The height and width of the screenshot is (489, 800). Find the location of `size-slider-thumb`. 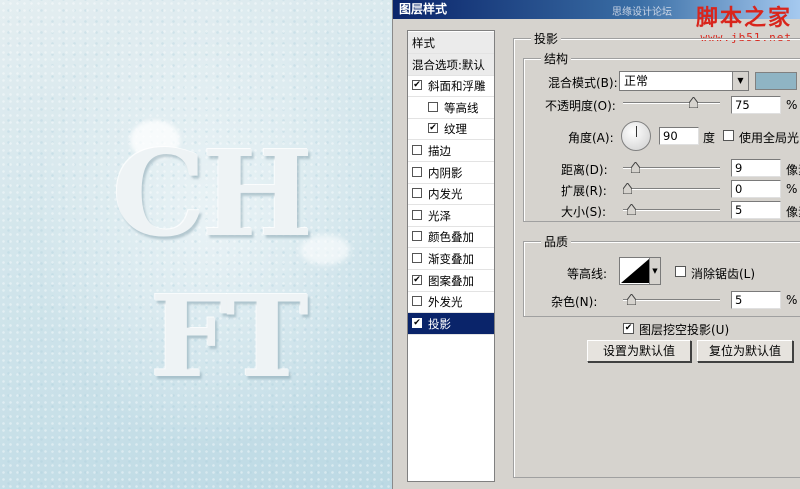

size-slider-thumb is located at coordinates (632, 209).